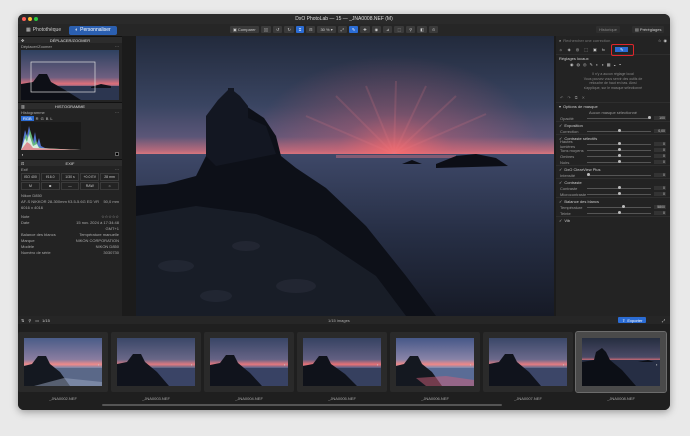  I want to click on light-palette-icon: ☼, so click(561, 49).